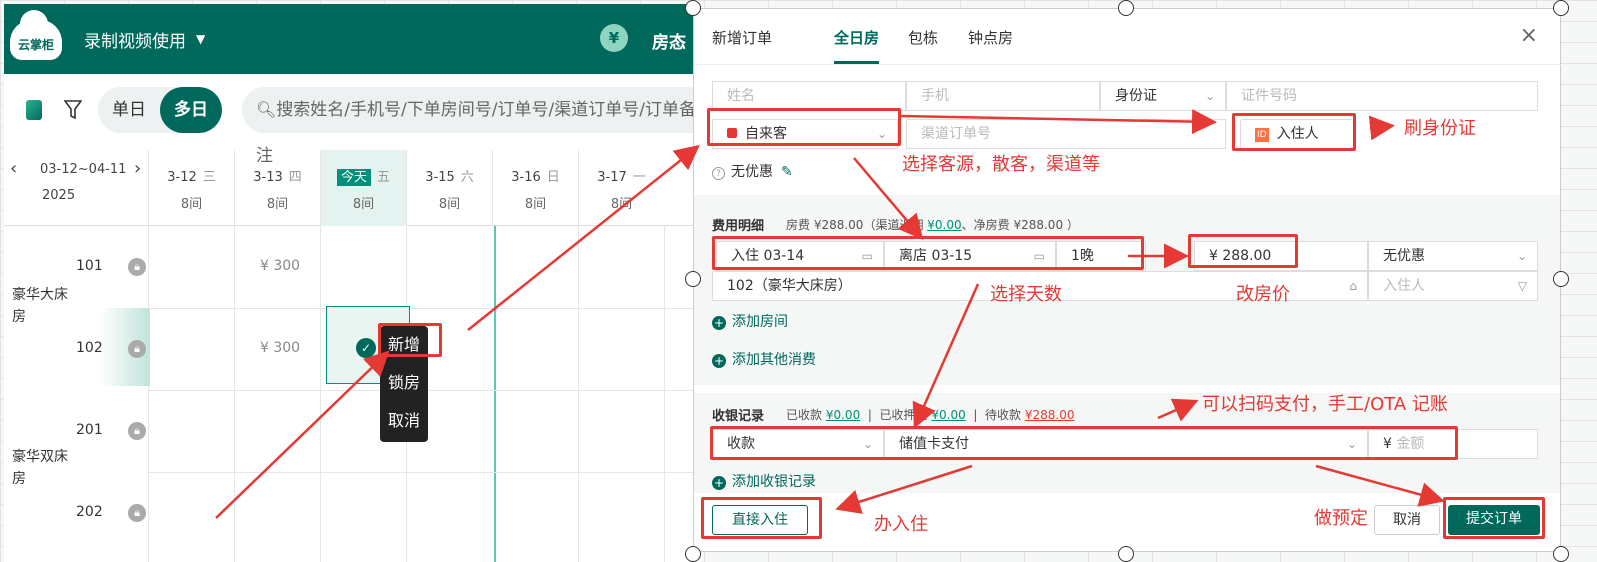 Image resolution: width=1597 pixels, height=562 pixels. Describe the element at coordinates (901, 524) in the screenshot. I see `annotation-text: 办入住` at that location.